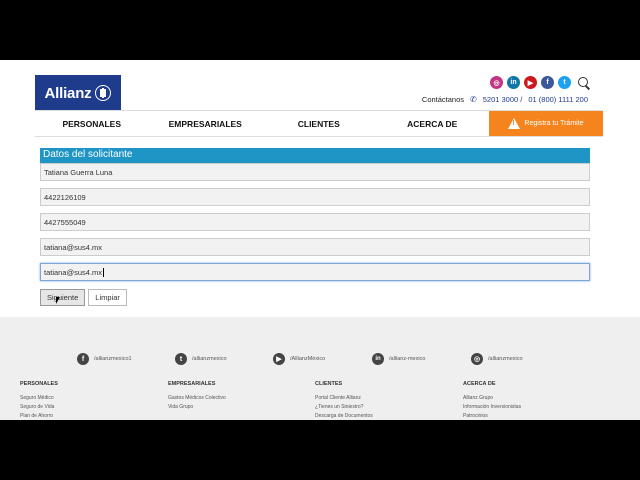 The height and width of the screenshot is (480, 640). What do you see at coordinates (315, 172) in the screenshot?
I see `name-field: Tatiana Guerra Luna` at bounding box center [315, 172].